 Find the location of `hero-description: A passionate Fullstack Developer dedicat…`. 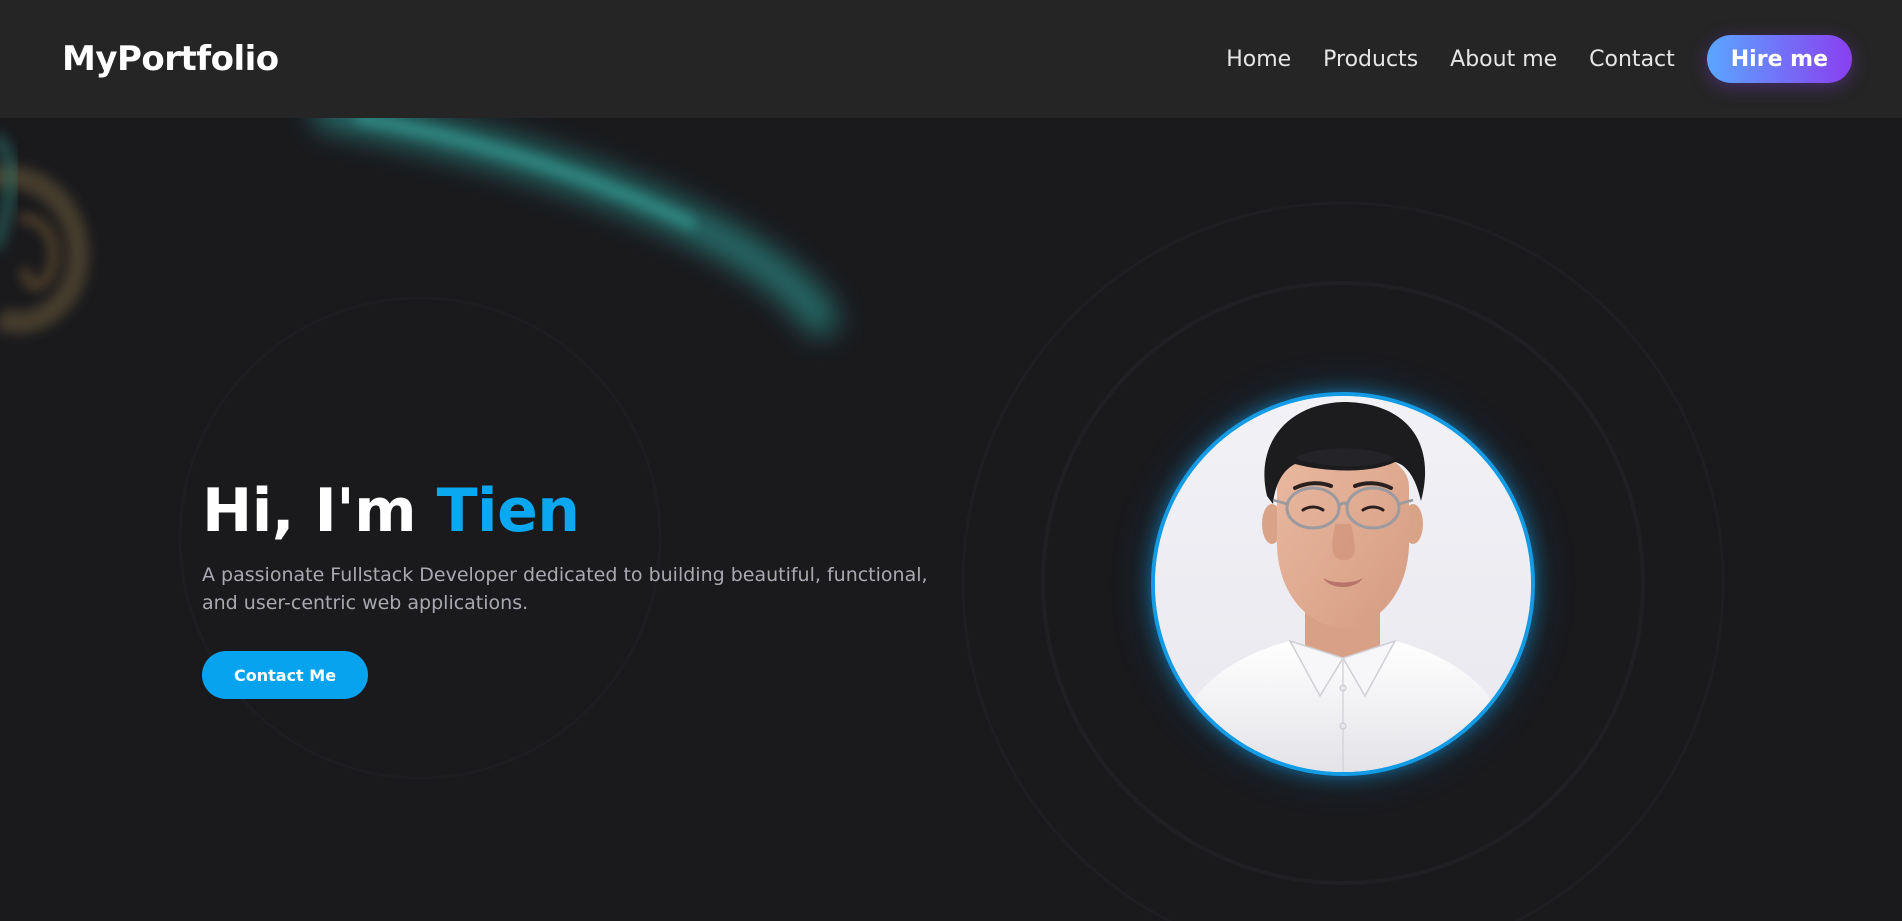

hero-description: A passionate Fullstack Developer dedicat… is located at coordinates (565, 589).